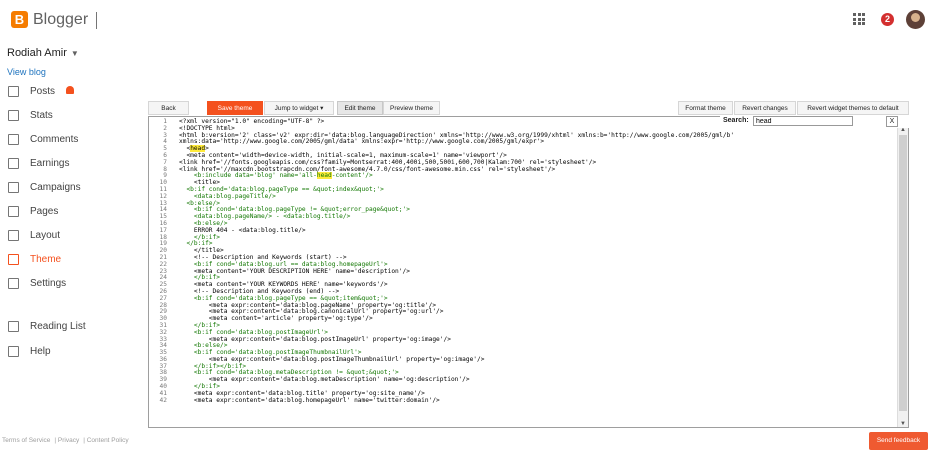 The image size is (934, 455). Describe the element at coordinates (108, 440) in the screenshot. I see `content-policy-link: Content Policy` at that location.